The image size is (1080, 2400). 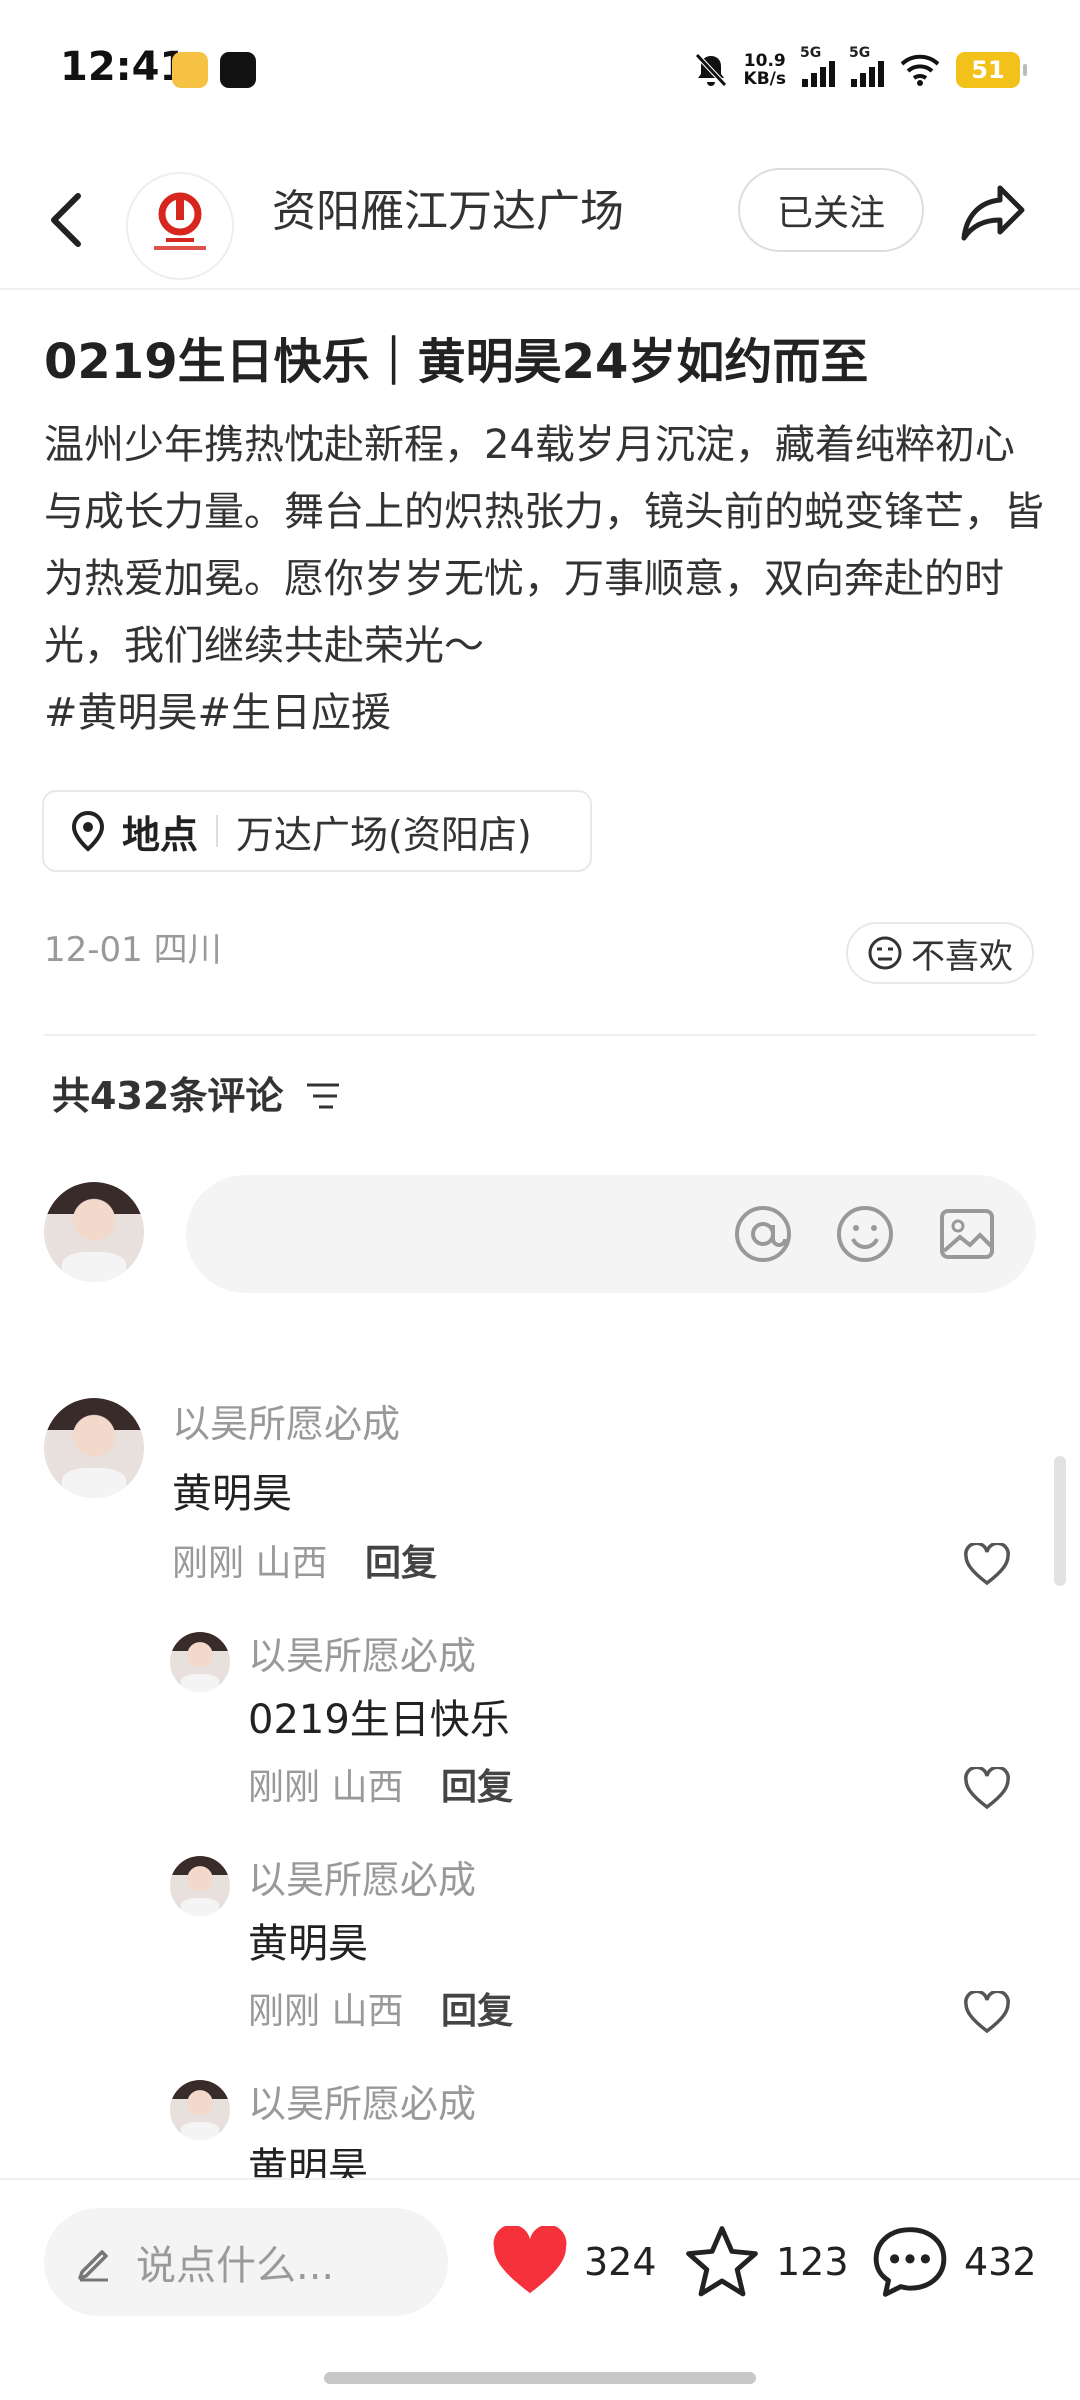 What do you see at coordinates (885, 953) in the screenshot?
I see `neutral-face-icon` at bounding box center [885, 953].